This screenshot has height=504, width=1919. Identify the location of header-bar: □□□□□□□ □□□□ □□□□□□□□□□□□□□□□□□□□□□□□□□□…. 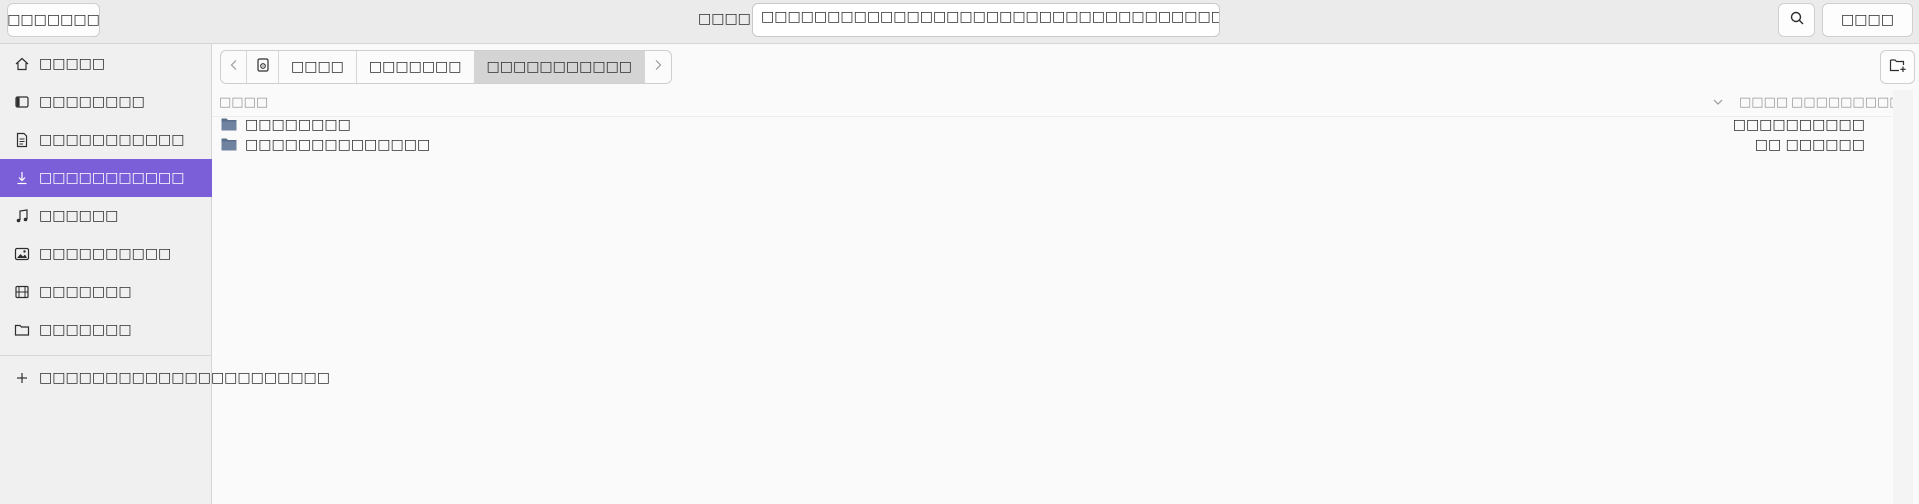
(959, 22).